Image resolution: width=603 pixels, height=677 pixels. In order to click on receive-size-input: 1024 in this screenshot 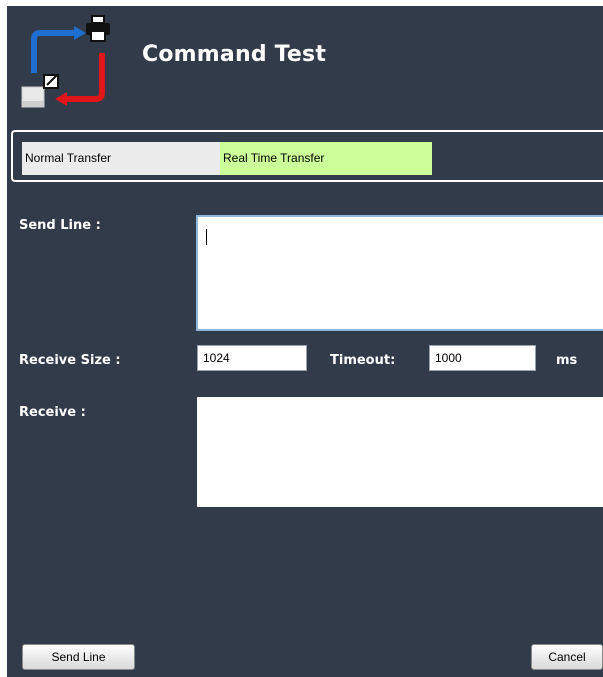, I will do `click(252, 358)`.